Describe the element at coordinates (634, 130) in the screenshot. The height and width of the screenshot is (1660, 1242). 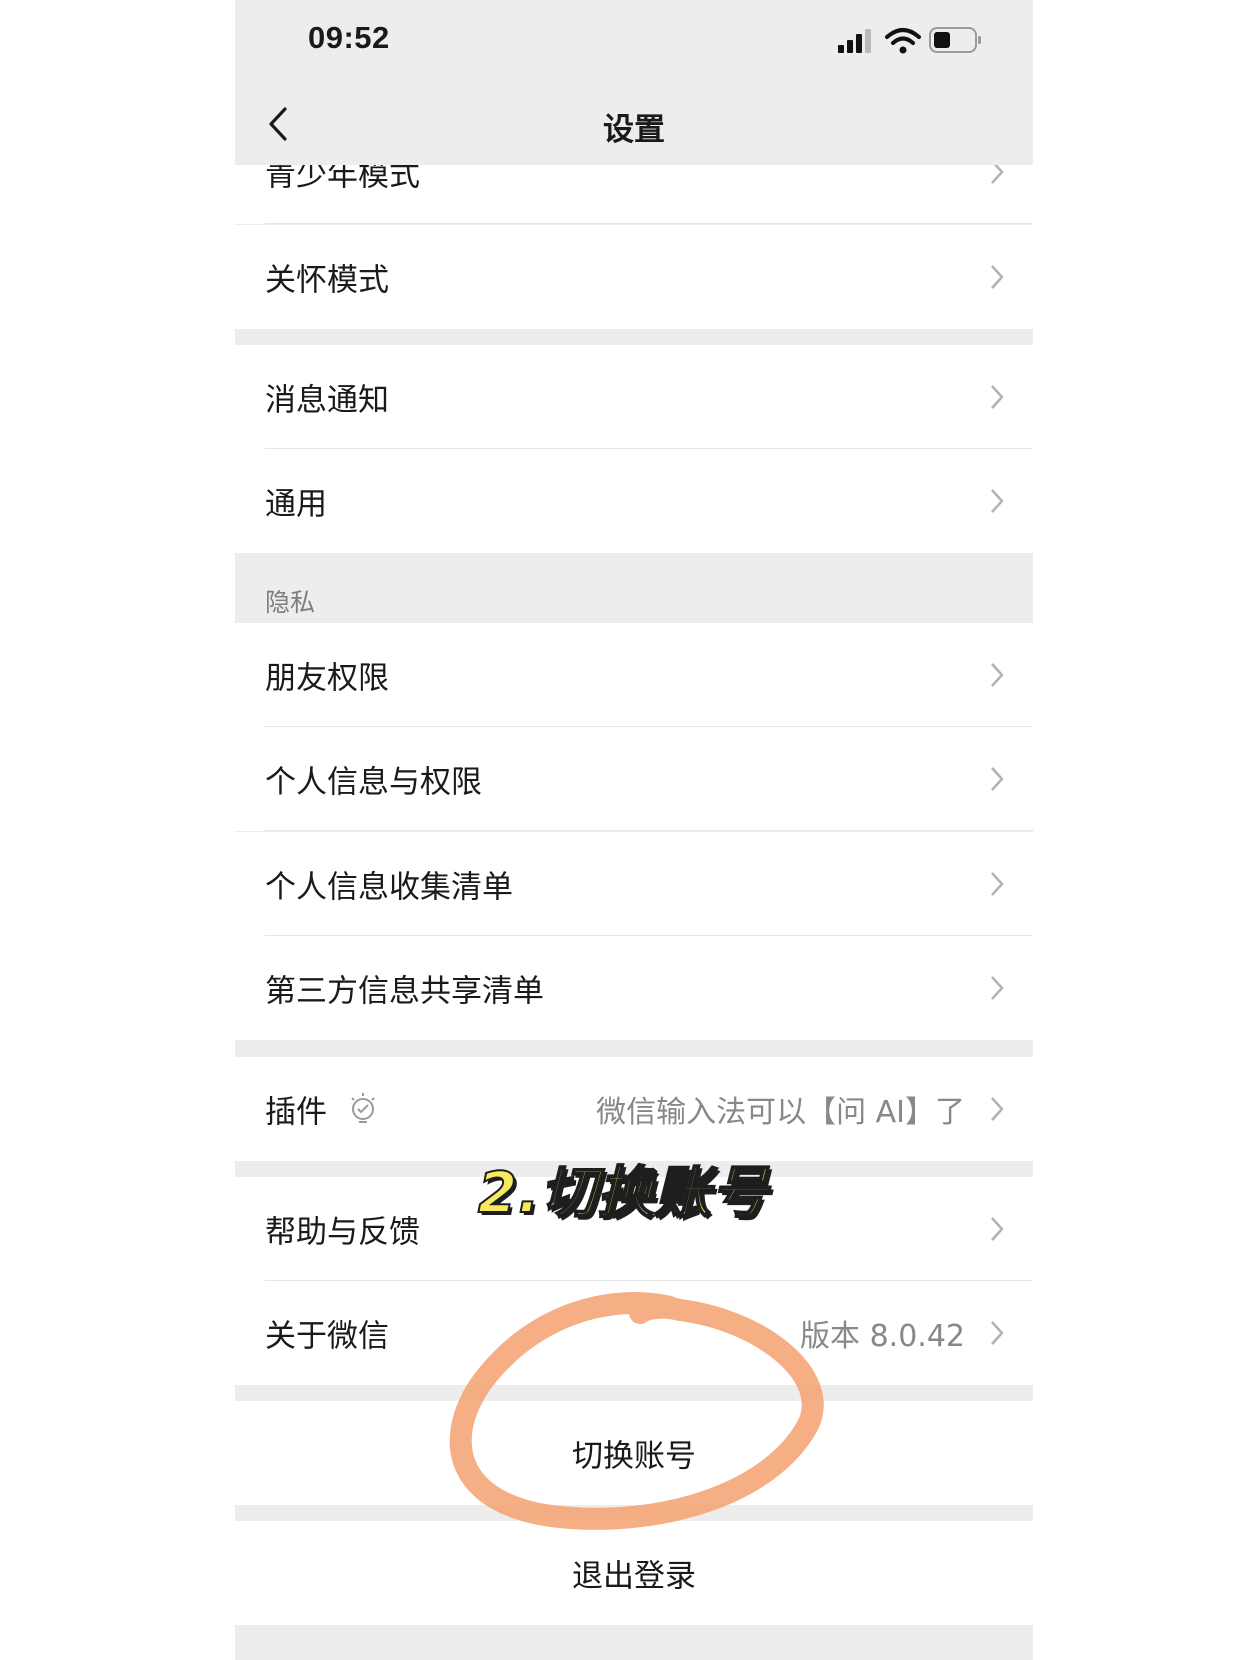
I see `page-title: 设置` at that location.